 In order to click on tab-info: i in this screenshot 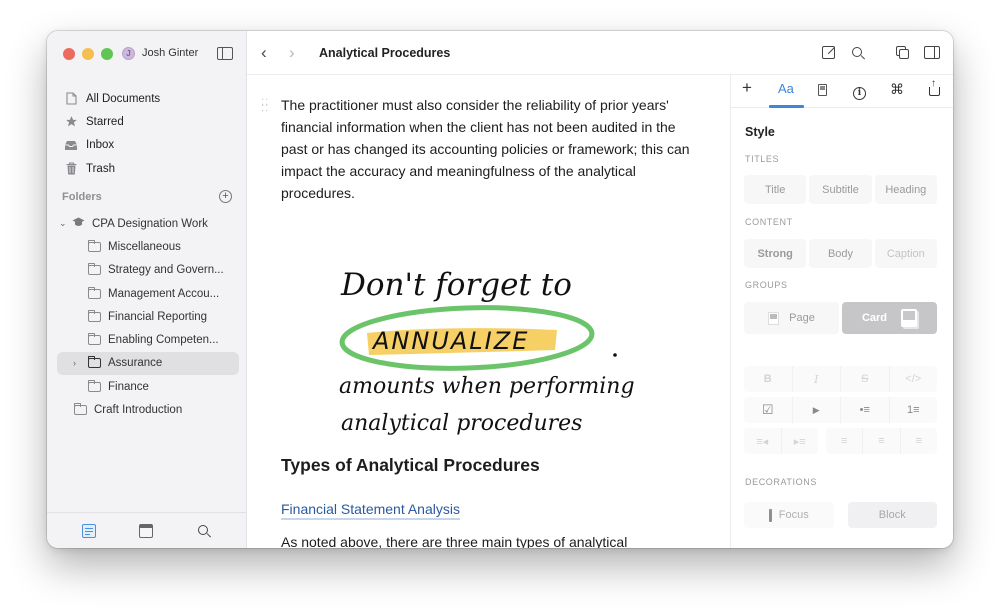, I will do `click(859, 94)`.